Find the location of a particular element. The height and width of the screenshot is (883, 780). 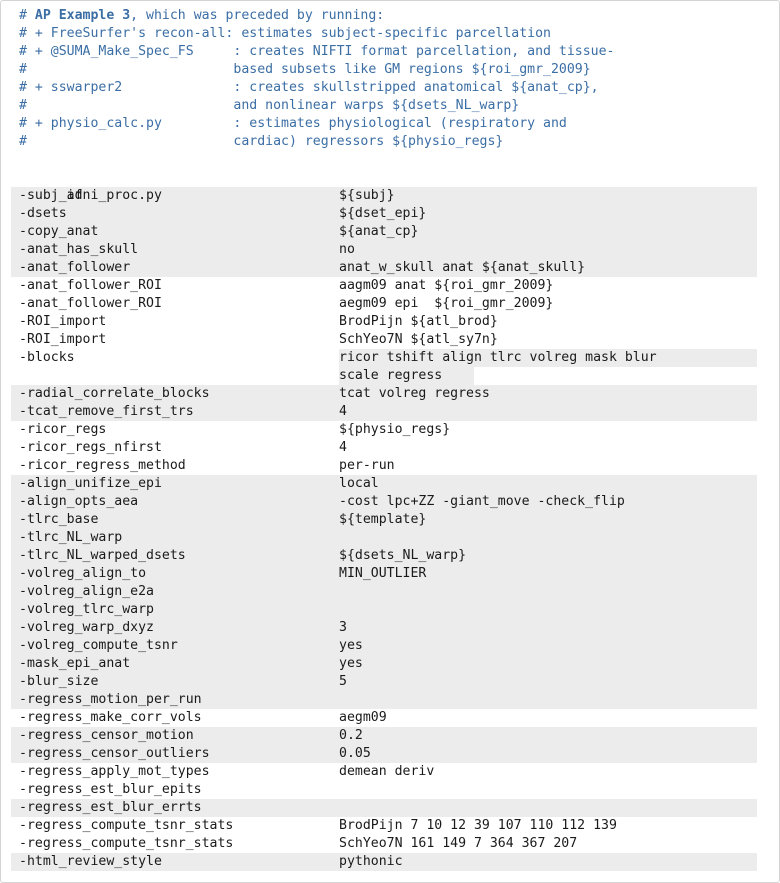

option-line: -mask_epi_anatyes\ is located at coordinates (390, 664).